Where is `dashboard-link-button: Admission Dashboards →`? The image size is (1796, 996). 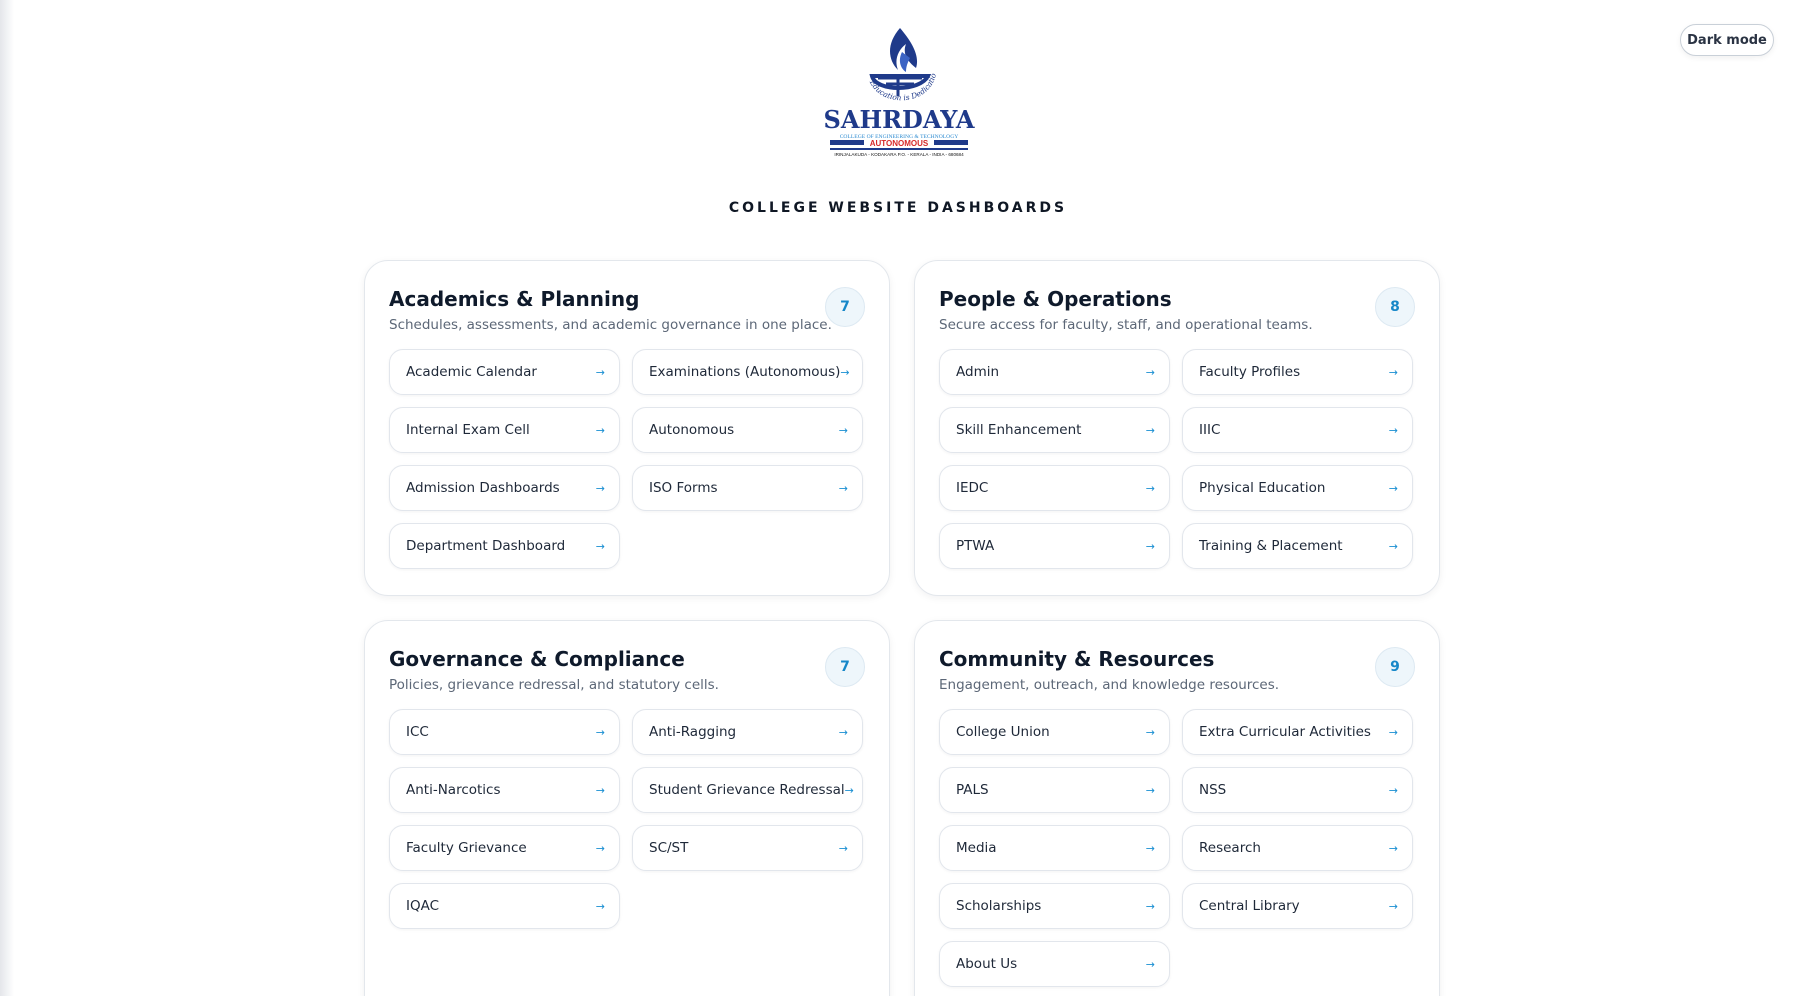 dashboard-link-button: Admission Dashboards → is located at coordinates (504, 488).